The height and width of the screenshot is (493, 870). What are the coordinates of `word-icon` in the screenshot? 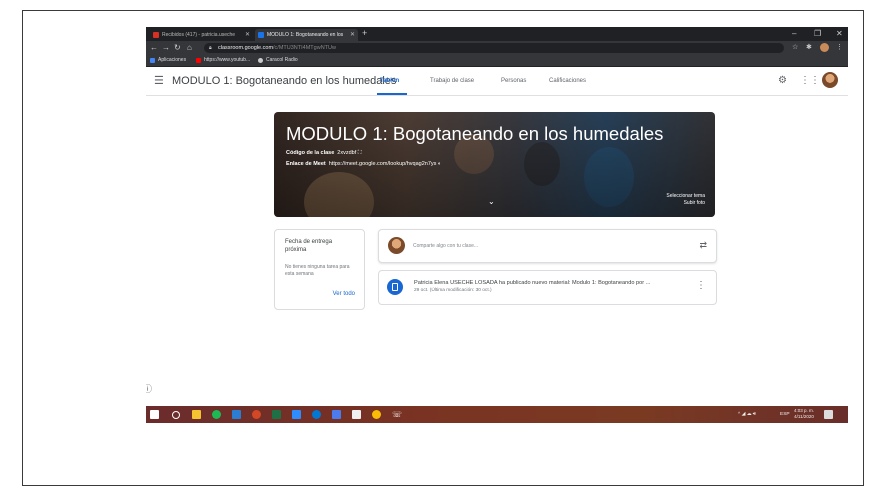 It's located at (236, 414).